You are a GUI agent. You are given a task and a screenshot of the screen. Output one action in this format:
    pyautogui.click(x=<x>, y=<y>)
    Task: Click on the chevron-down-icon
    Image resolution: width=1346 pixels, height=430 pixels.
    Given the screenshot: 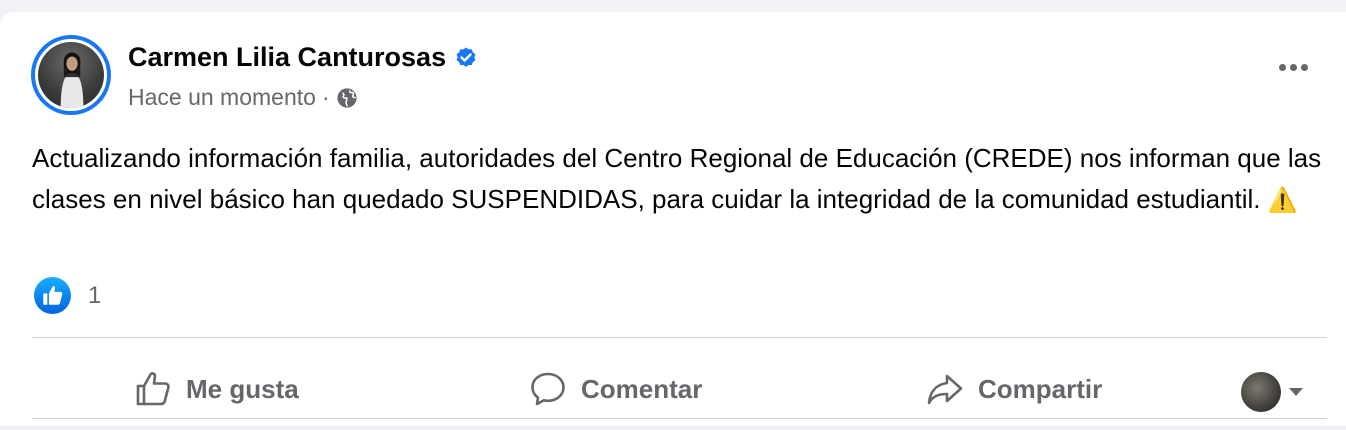 What is the action you would take?
    pyautogui.click(x=1296, y=392)
    